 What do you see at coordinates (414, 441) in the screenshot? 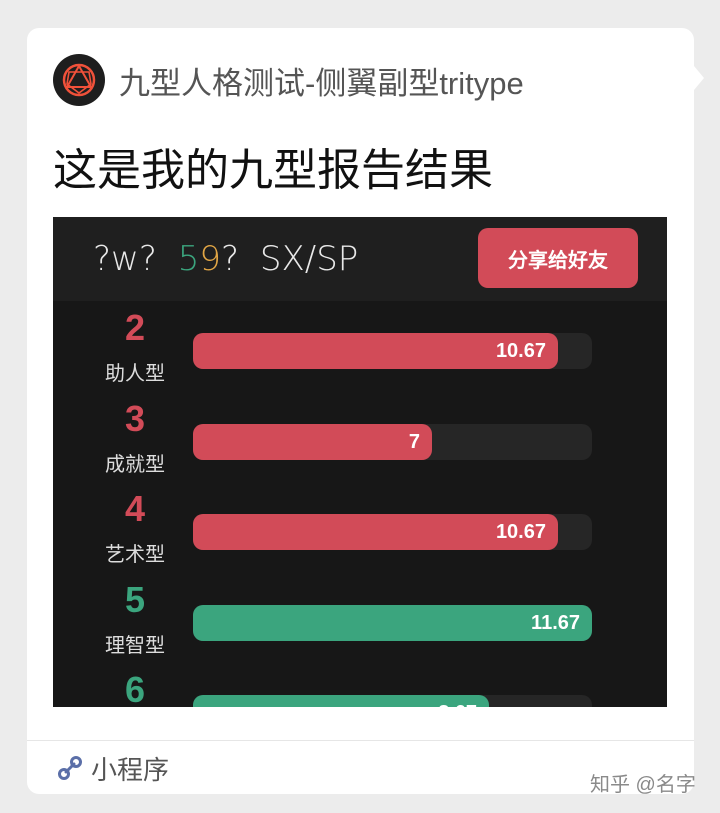
I see `score-value: 7` at bounding box center [414, 441].